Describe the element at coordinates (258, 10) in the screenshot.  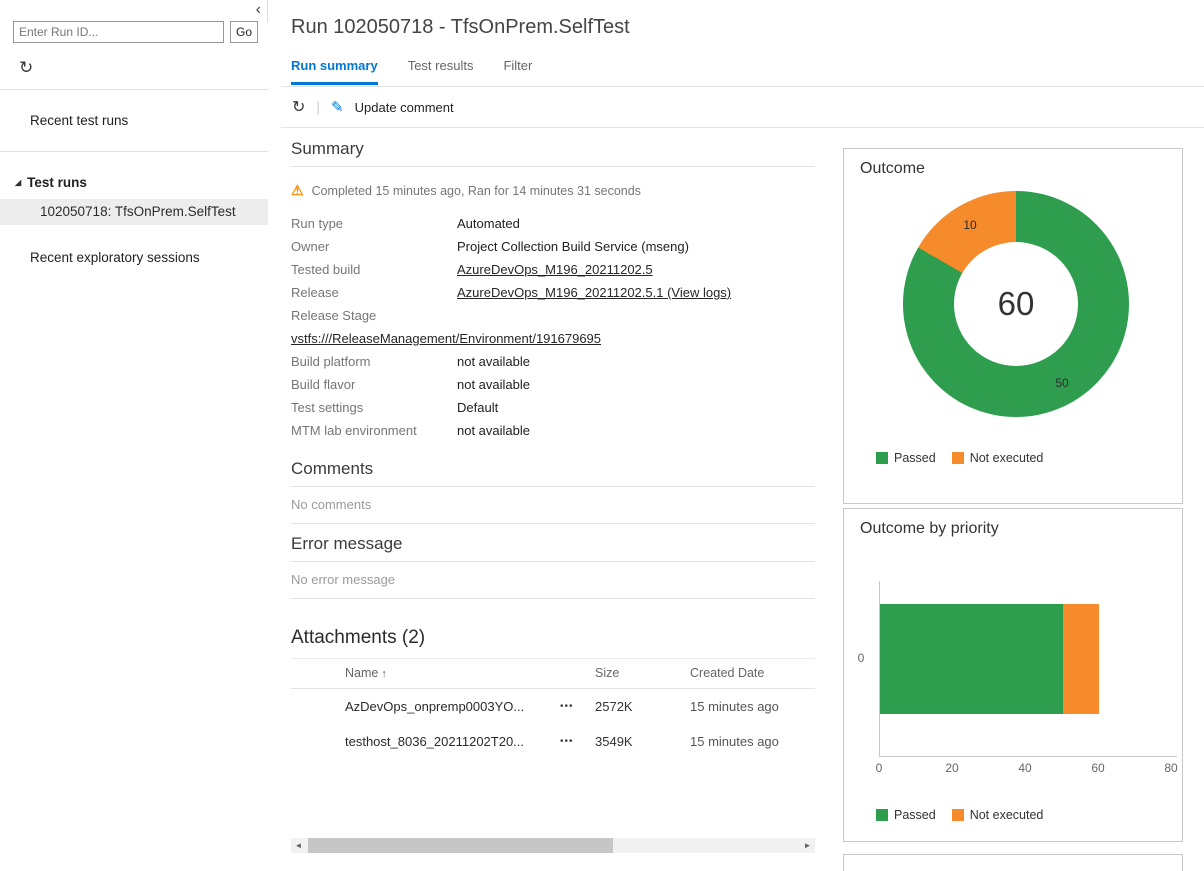
I see `collapse-panel-icon: ‹` at that location.